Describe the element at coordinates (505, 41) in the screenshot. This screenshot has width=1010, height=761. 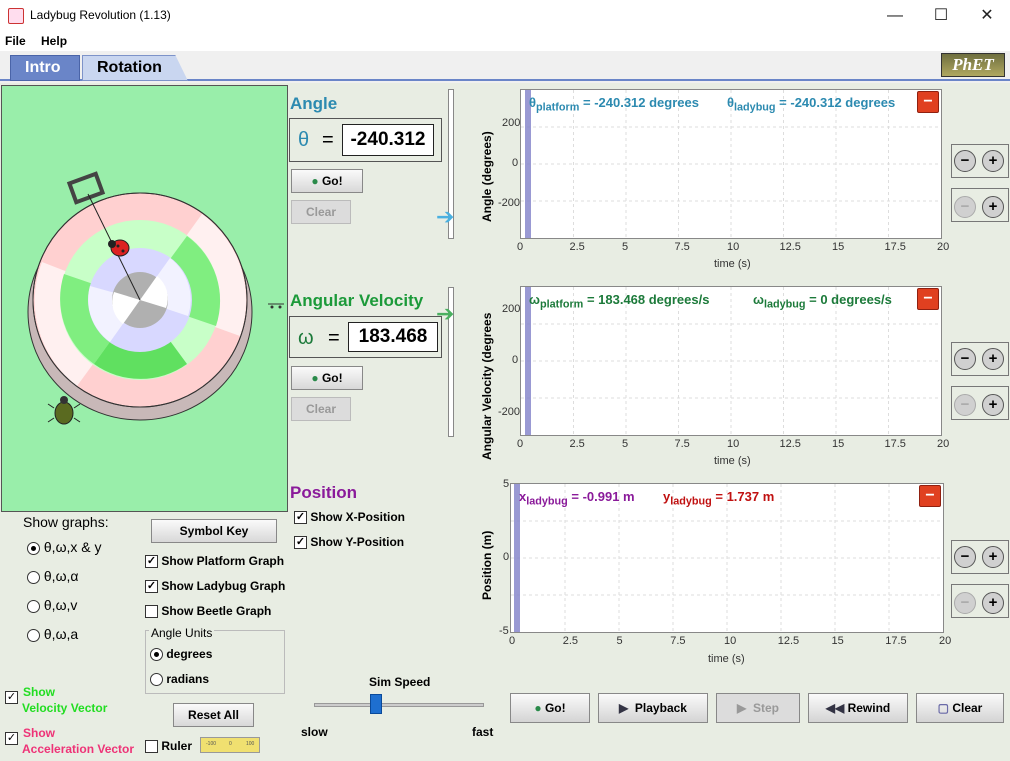
I see `menu-bar: File Help` at that location.